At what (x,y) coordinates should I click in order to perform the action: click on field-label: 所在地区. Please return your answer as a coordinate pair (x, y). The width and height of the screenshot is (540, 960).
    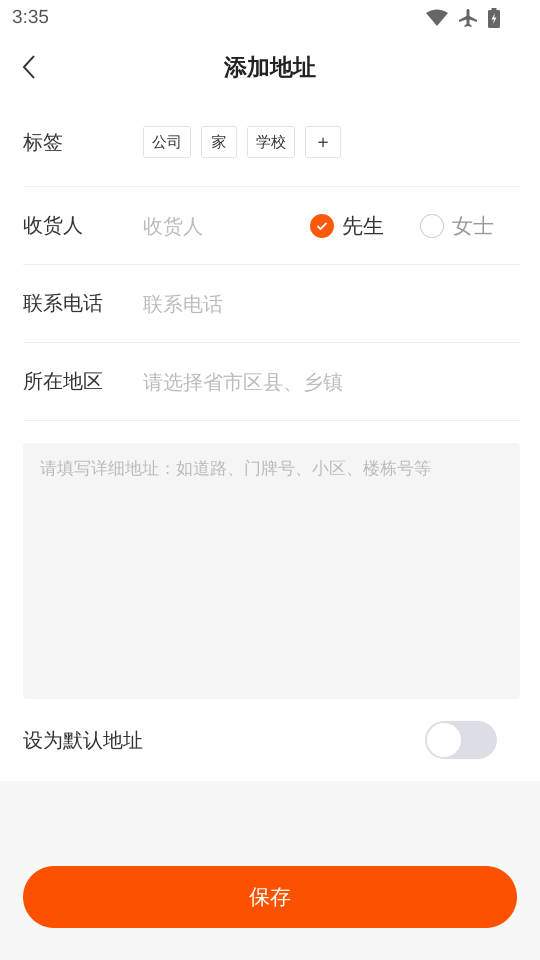
    Looking at the image, I should click on (63, 381).